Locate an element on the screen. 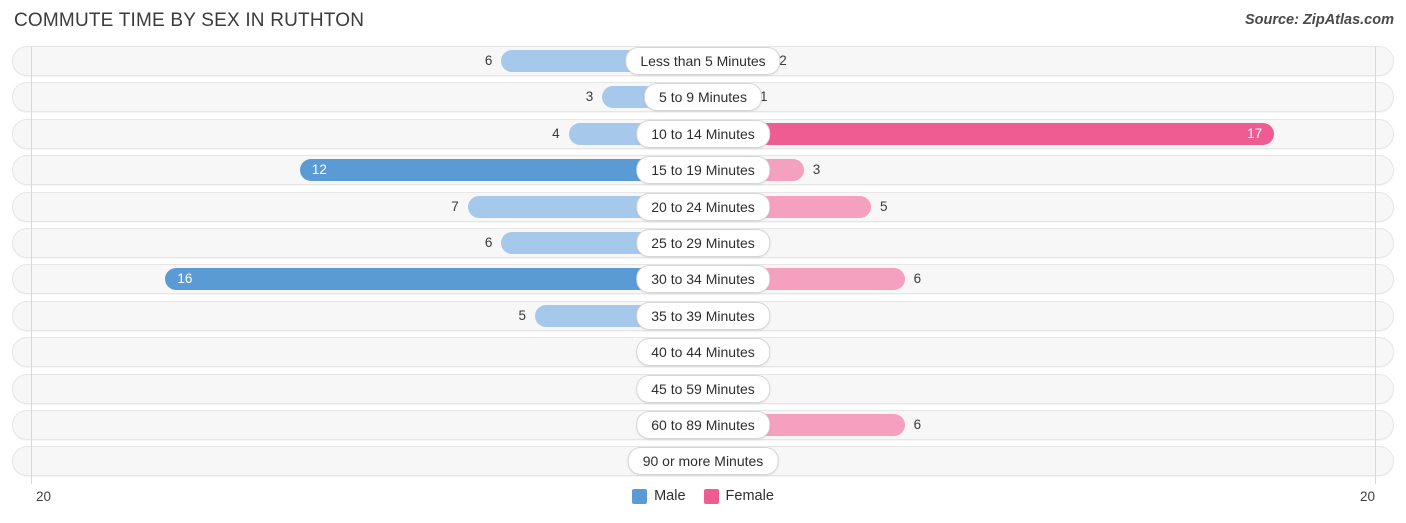 The image size is (1406, 523). chart-row: 1045 to 59 Minutes is located at coordinates (703, 388).